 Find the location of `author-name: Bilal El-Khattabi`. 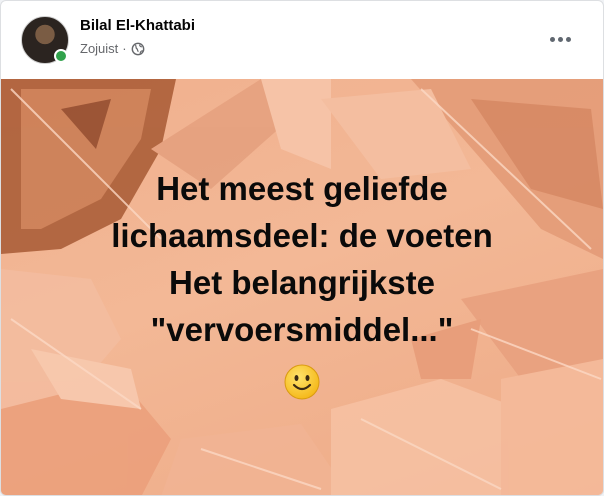

author-name: Bilal El-Khattabi is located at coordinates (137, 25).